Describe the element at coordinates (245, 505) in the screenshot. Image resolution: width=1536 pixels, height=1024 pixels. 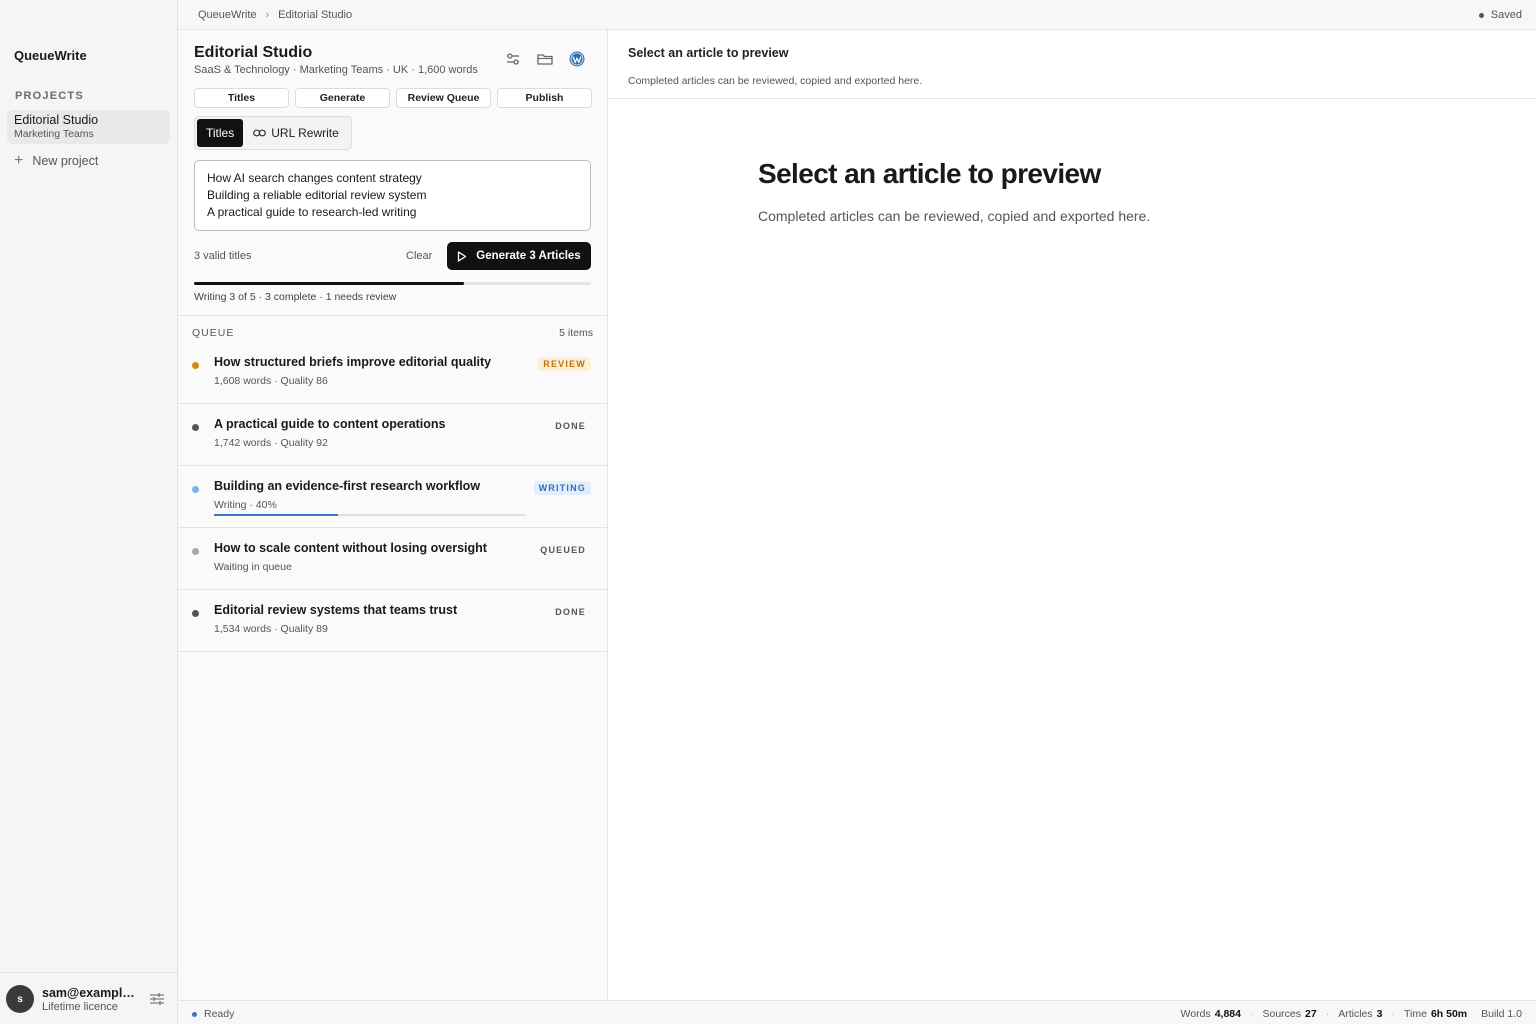
I see `queue-item-meta: Writing · 40%` at that location.